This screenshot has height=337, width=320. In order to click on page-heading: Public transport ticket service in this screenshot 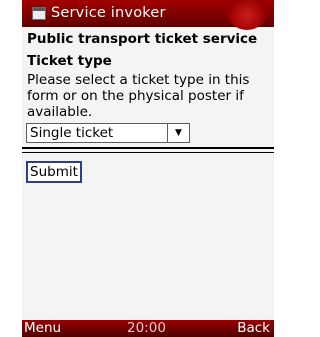, I will do `click(142, 39)`.